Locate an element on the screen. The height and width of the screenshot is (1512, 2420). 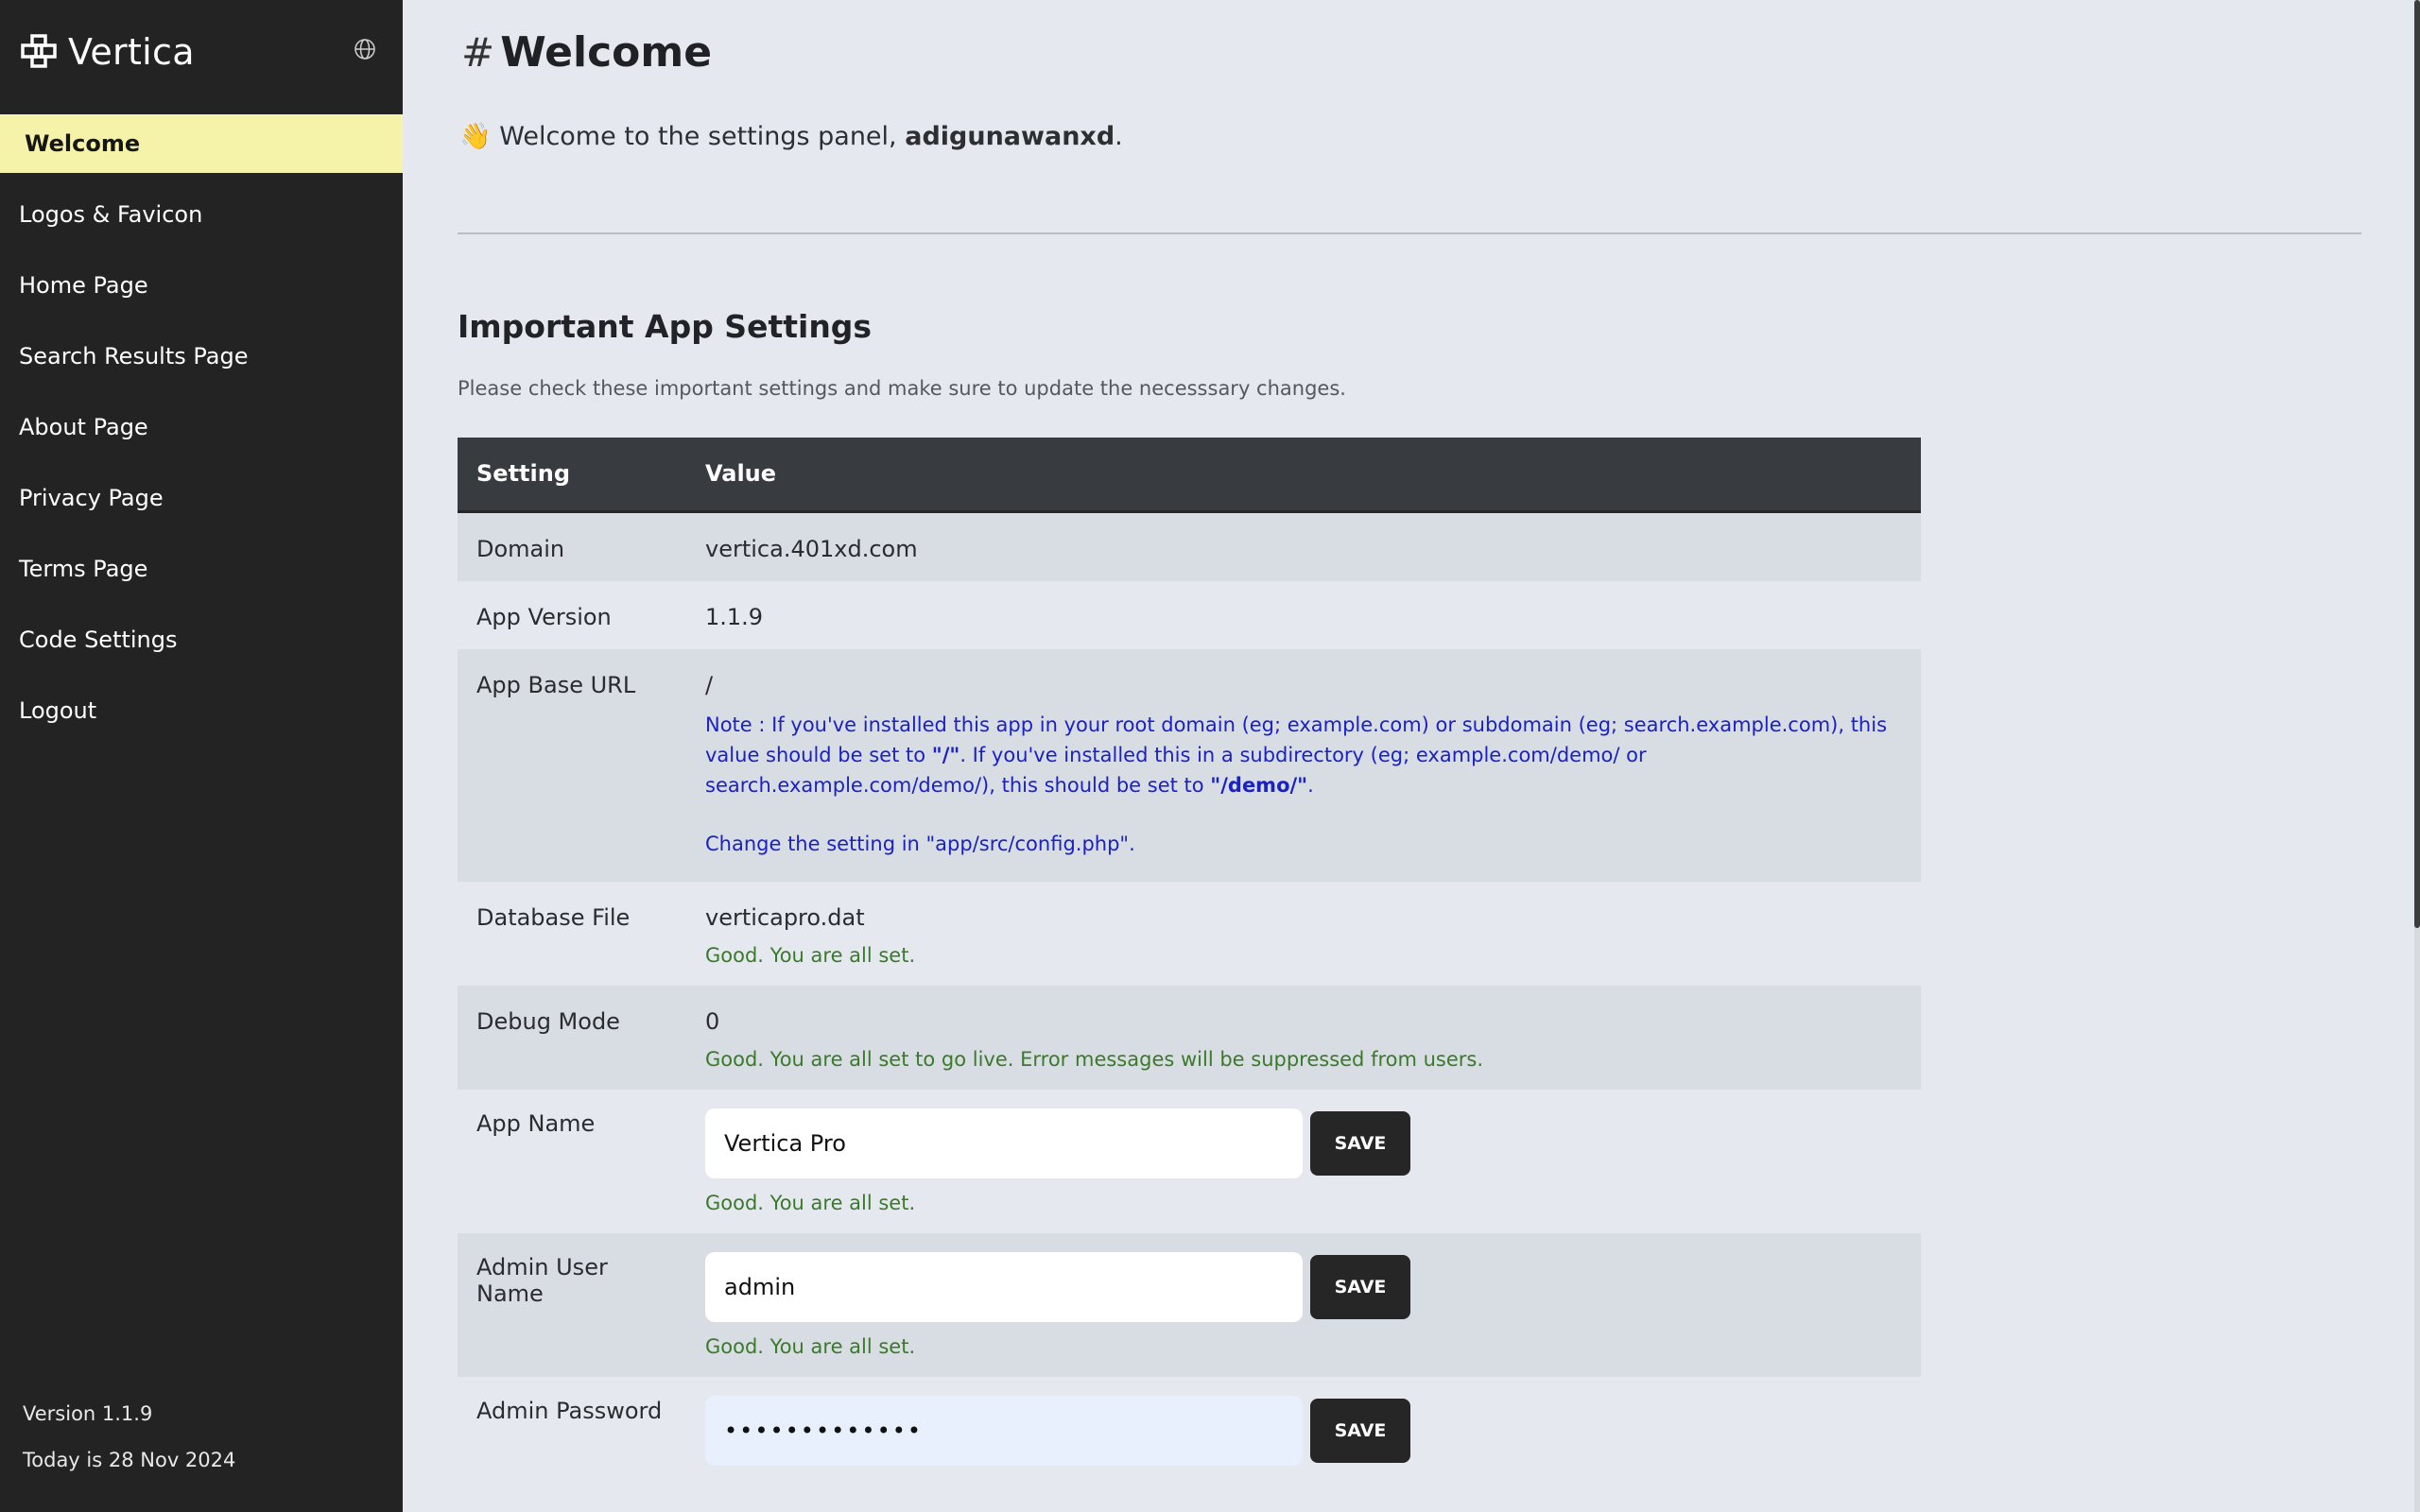
scrollbar-thumb is located at coordinates (2417, 464).